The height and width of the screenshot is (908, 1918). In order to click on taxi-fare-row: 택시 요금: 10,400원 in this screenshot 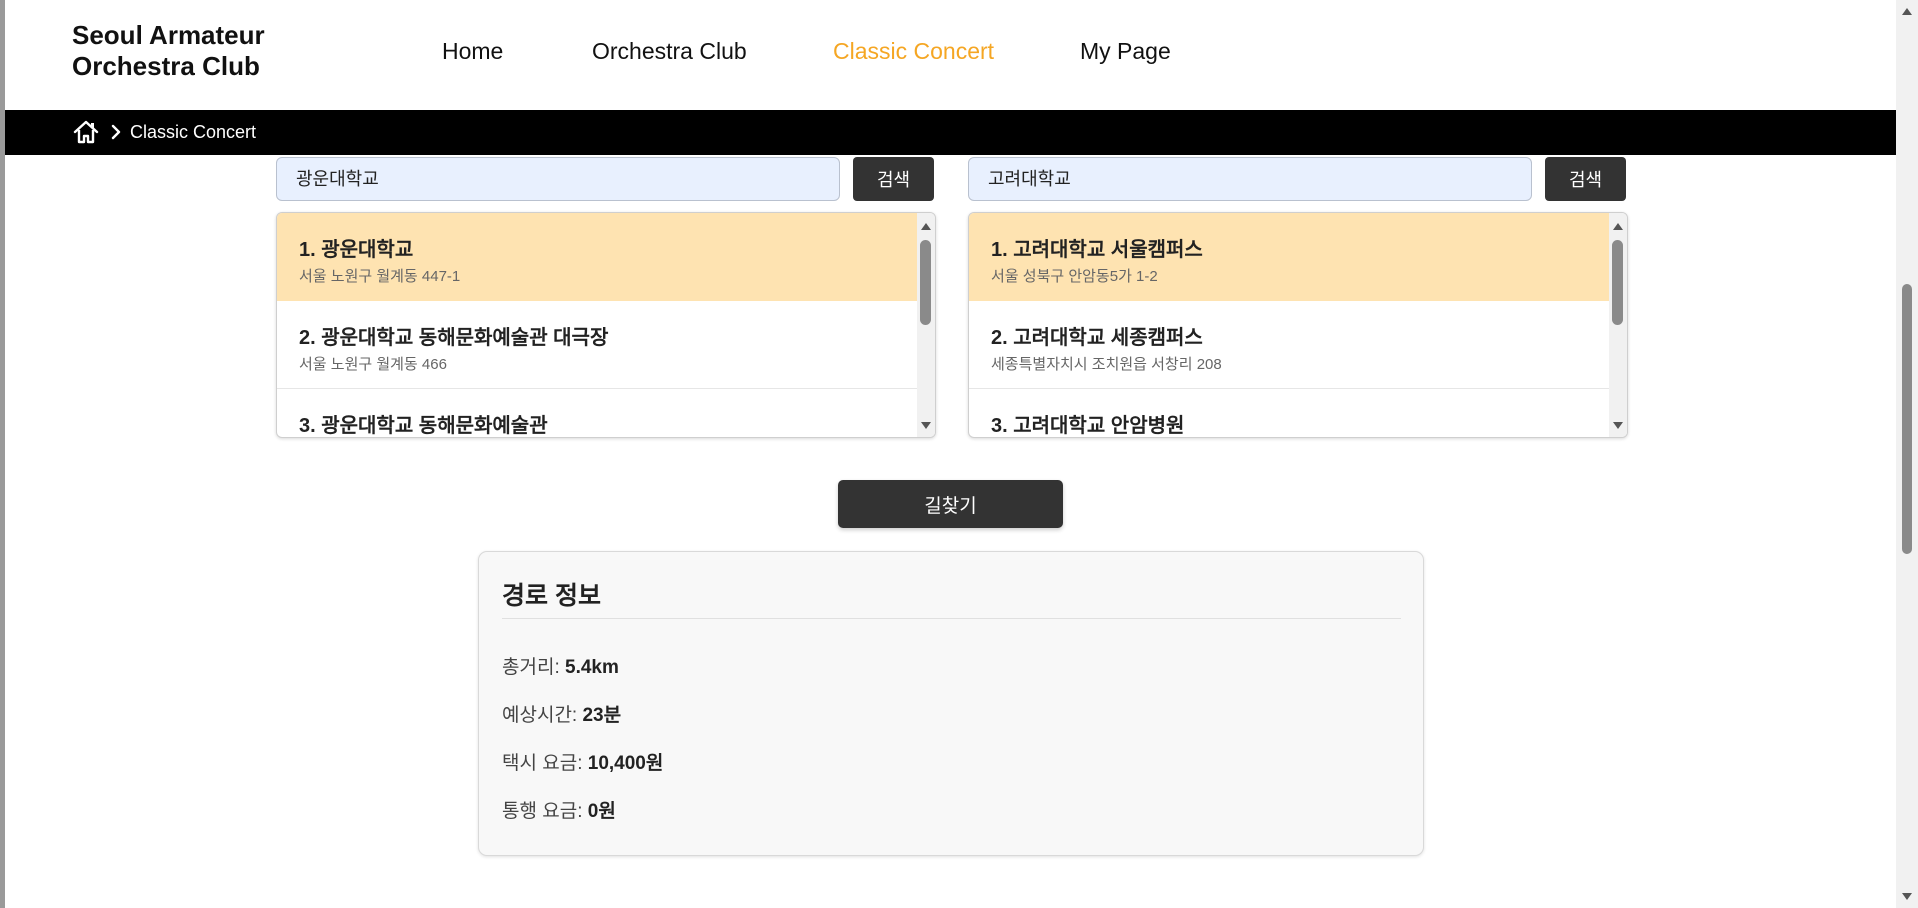, I will do `click(582, 761)`.